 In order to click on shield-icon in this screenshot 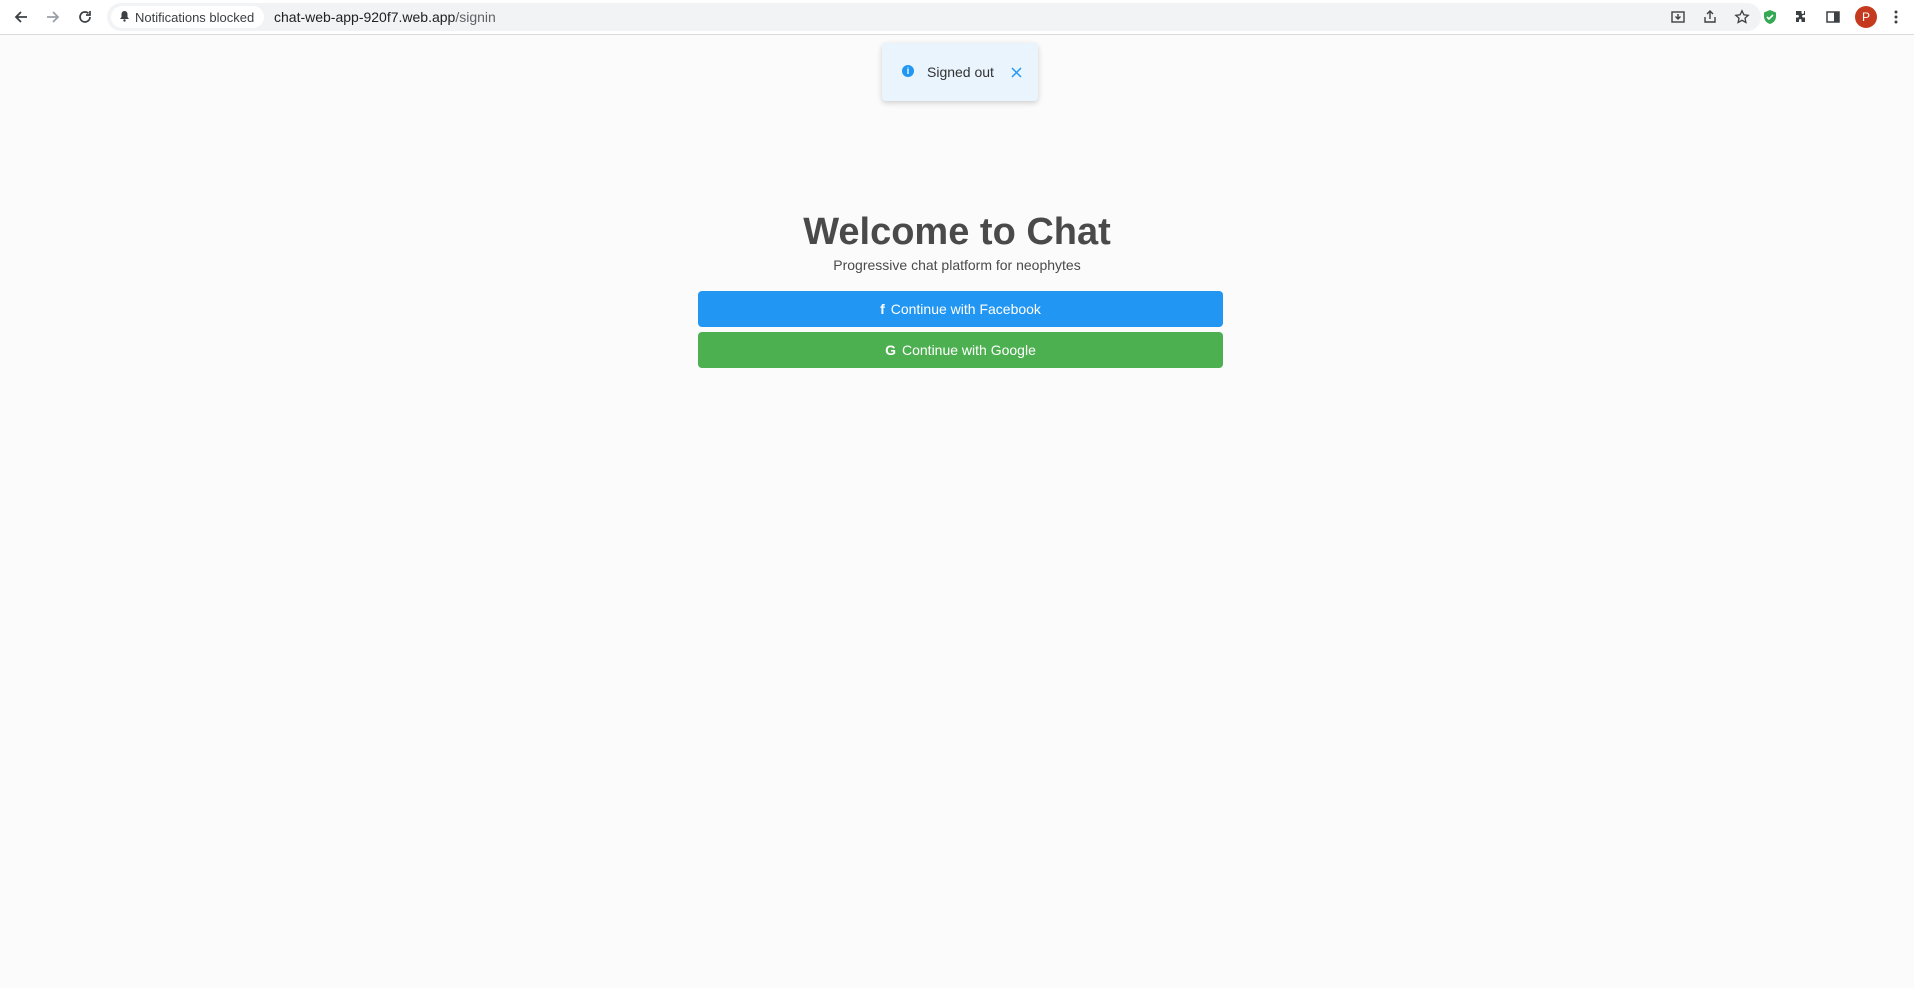, I will do `click(1770, 17)`.